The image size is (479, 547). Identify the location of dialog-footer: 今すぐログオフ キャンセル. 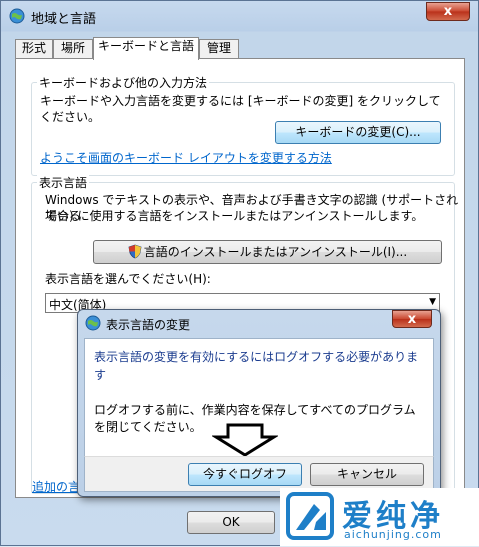
(259, 474).